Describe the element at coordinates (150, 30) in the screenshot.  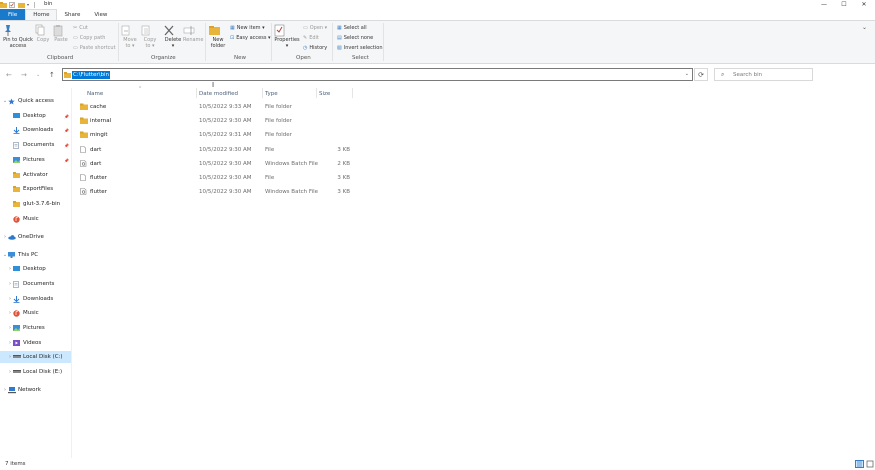
I see `copy-to-icon` at that location.